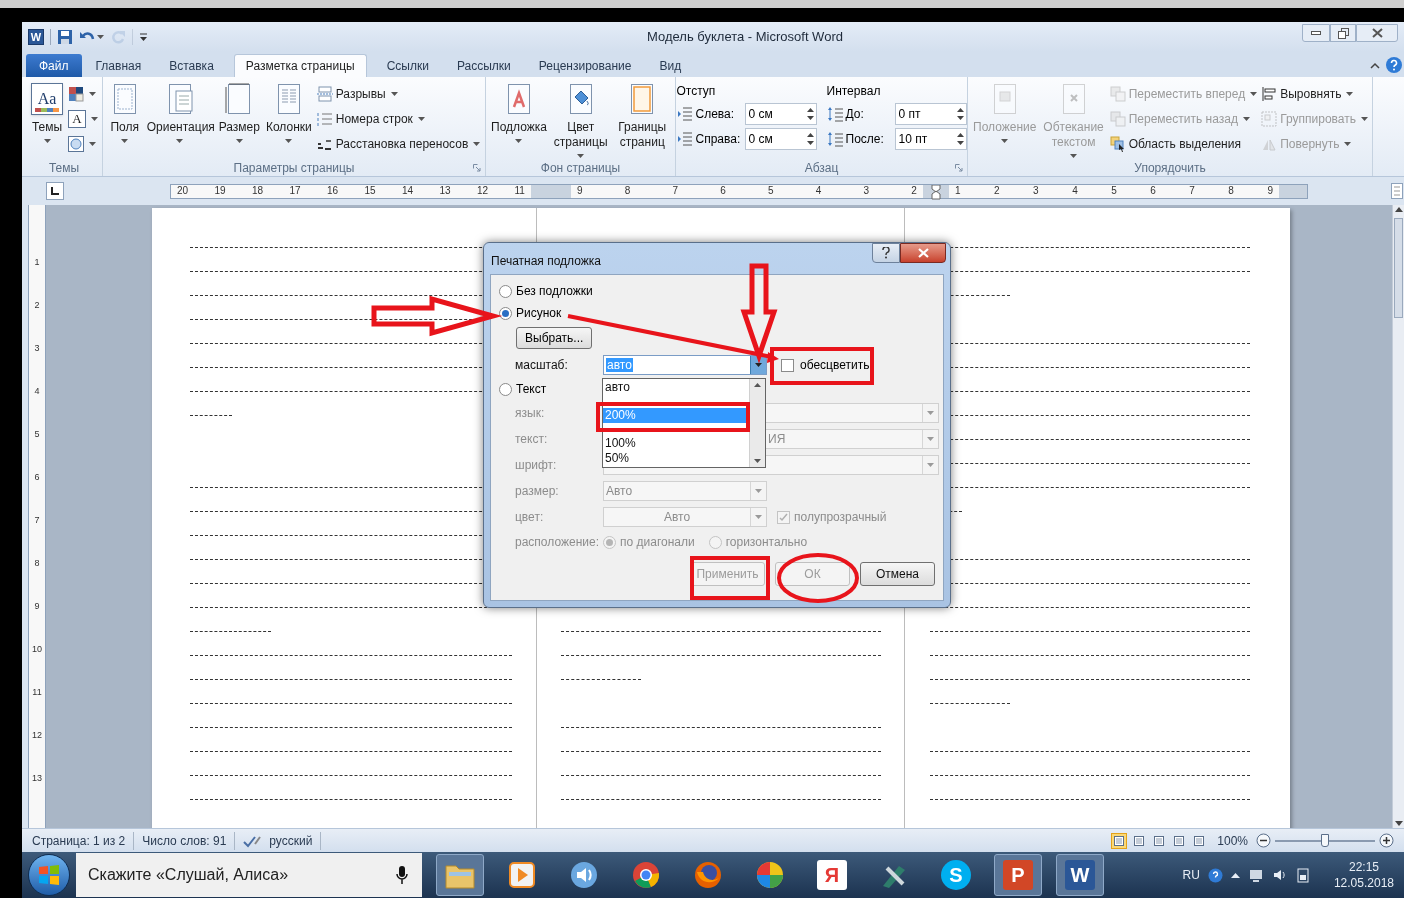 The height and width of the screenshot is (898, 1404). I want to click on ribbon-tab: Главная, so click(118, 65).